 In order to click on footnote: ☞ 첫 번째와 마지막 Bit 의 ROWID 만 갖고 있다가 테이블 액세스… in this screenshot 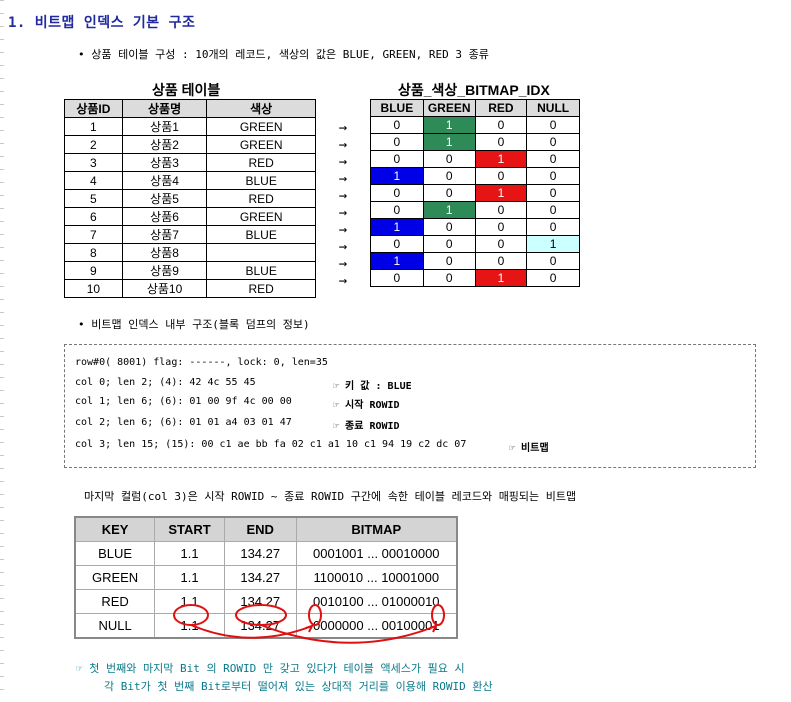, I will do `click(284, 678)`.